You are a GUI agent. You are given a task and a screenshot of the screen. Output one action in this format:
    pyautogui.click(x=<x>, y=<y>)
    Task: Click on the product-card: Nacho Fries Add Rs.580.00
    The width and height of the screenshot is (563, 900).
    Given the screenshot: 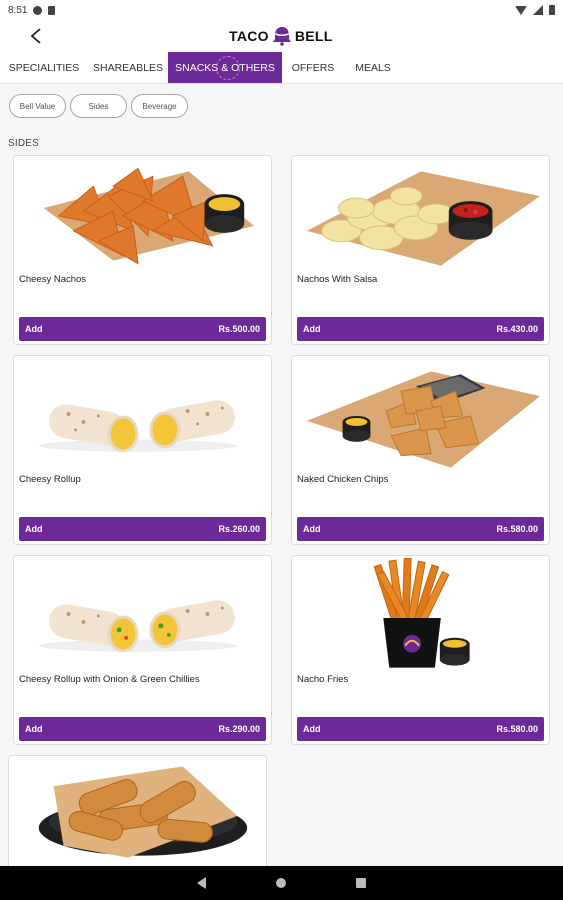 What is the action you would take?
    pyautogui.click(x=420, y=650)
    